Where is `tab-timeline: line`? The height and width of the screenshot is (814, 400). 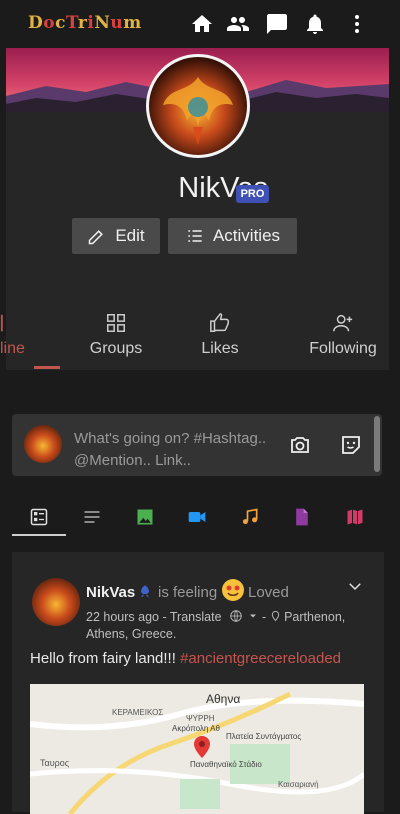
tab-timeline: line is located at coordinates (20, 340).